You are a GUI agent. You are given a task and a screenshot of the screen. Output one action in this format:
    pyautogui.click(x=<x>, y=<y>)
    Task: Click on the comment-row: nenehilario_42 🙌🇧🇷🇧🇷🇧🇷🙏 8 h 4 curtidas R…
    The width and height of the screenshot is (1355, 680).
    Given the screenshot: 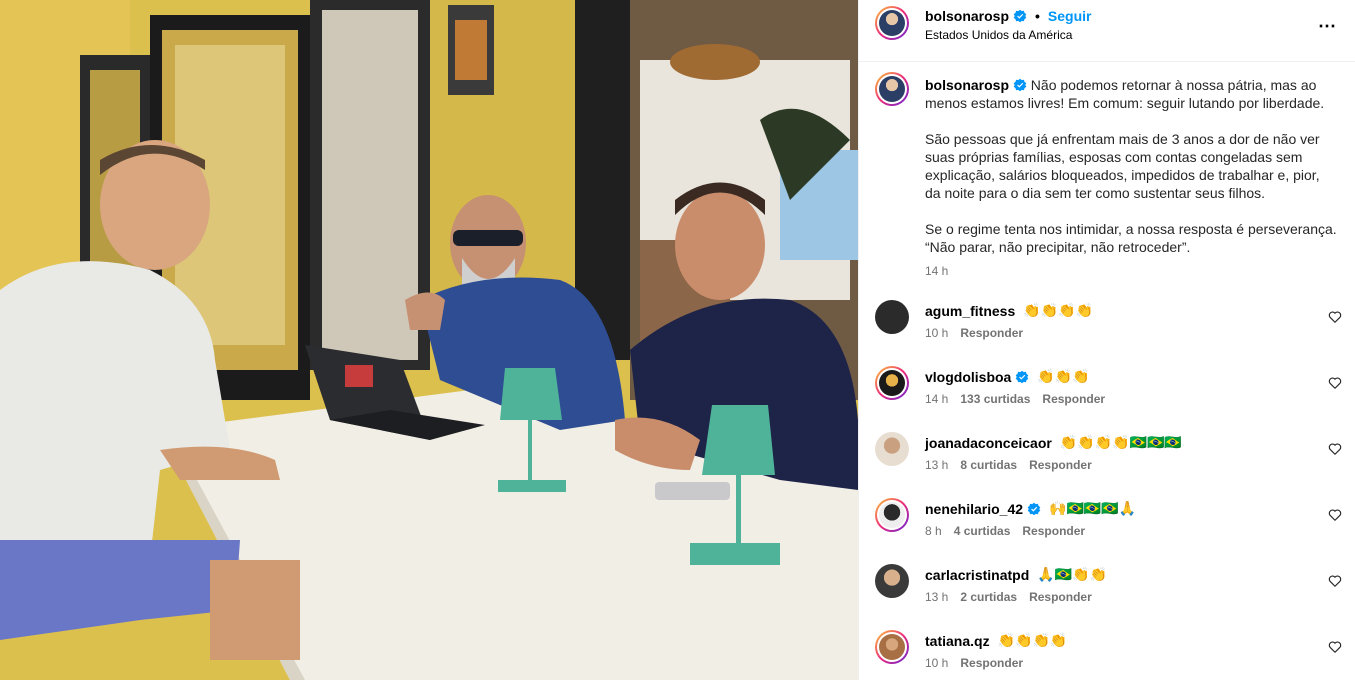 What is the action you would take?
    pyautogui.click(x=1107, y=531)
    